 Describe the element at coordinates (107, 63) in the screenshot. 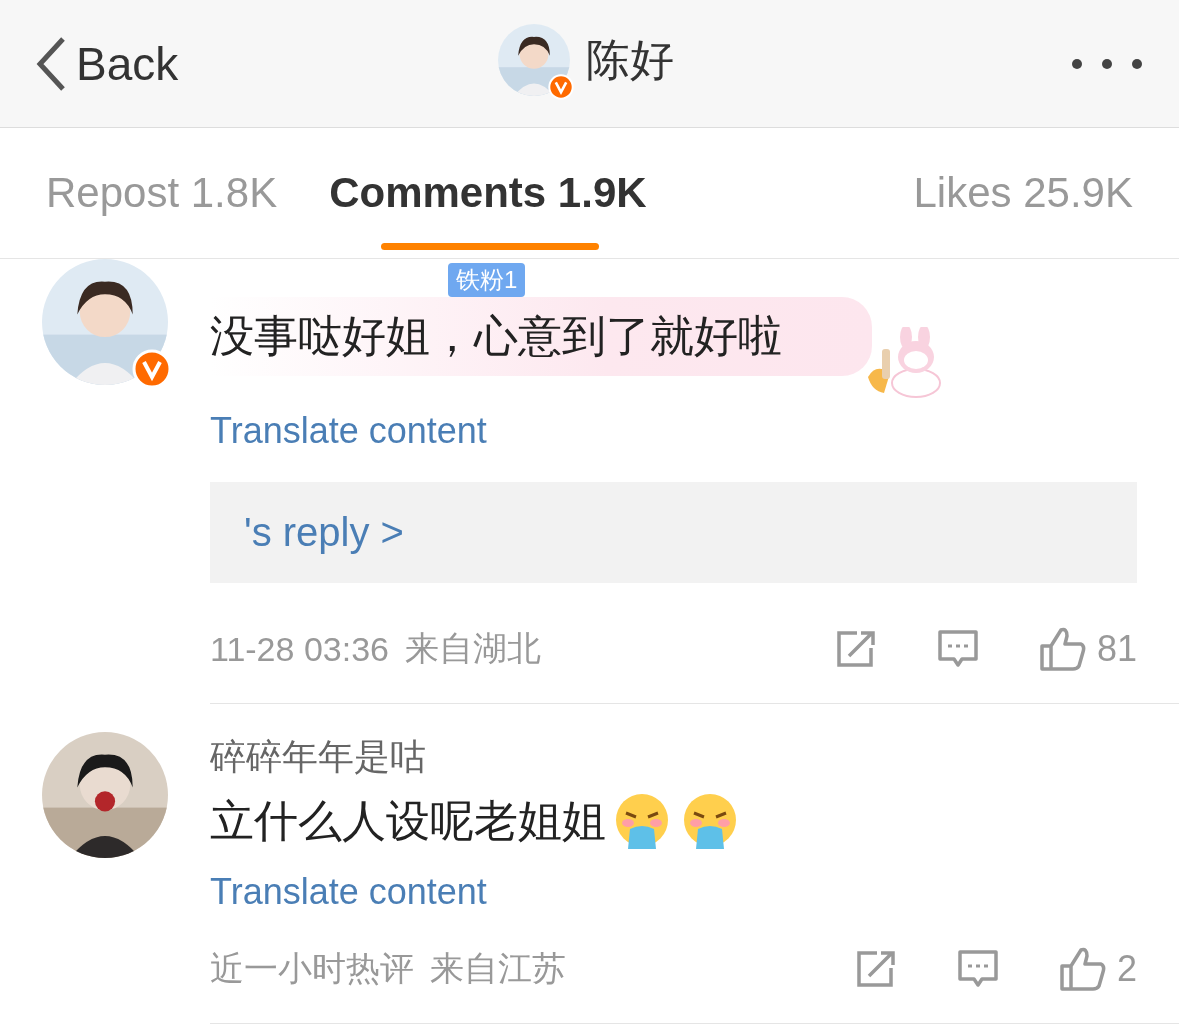

I see `back-button: Back` at that location.